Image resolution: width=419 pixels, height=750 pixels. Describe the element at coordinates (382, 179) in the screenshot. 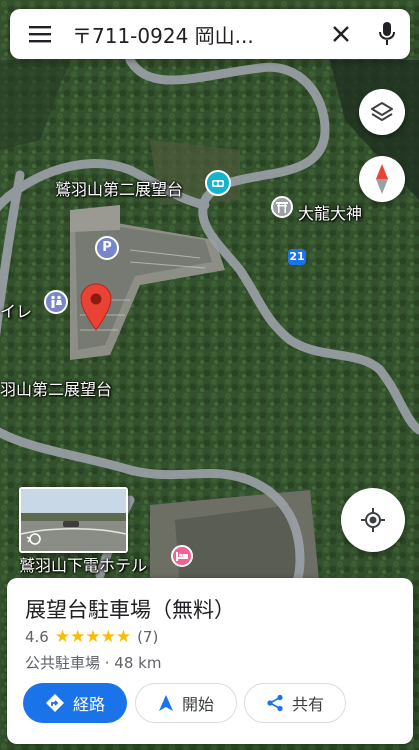

I see `compass-icon` at that location.